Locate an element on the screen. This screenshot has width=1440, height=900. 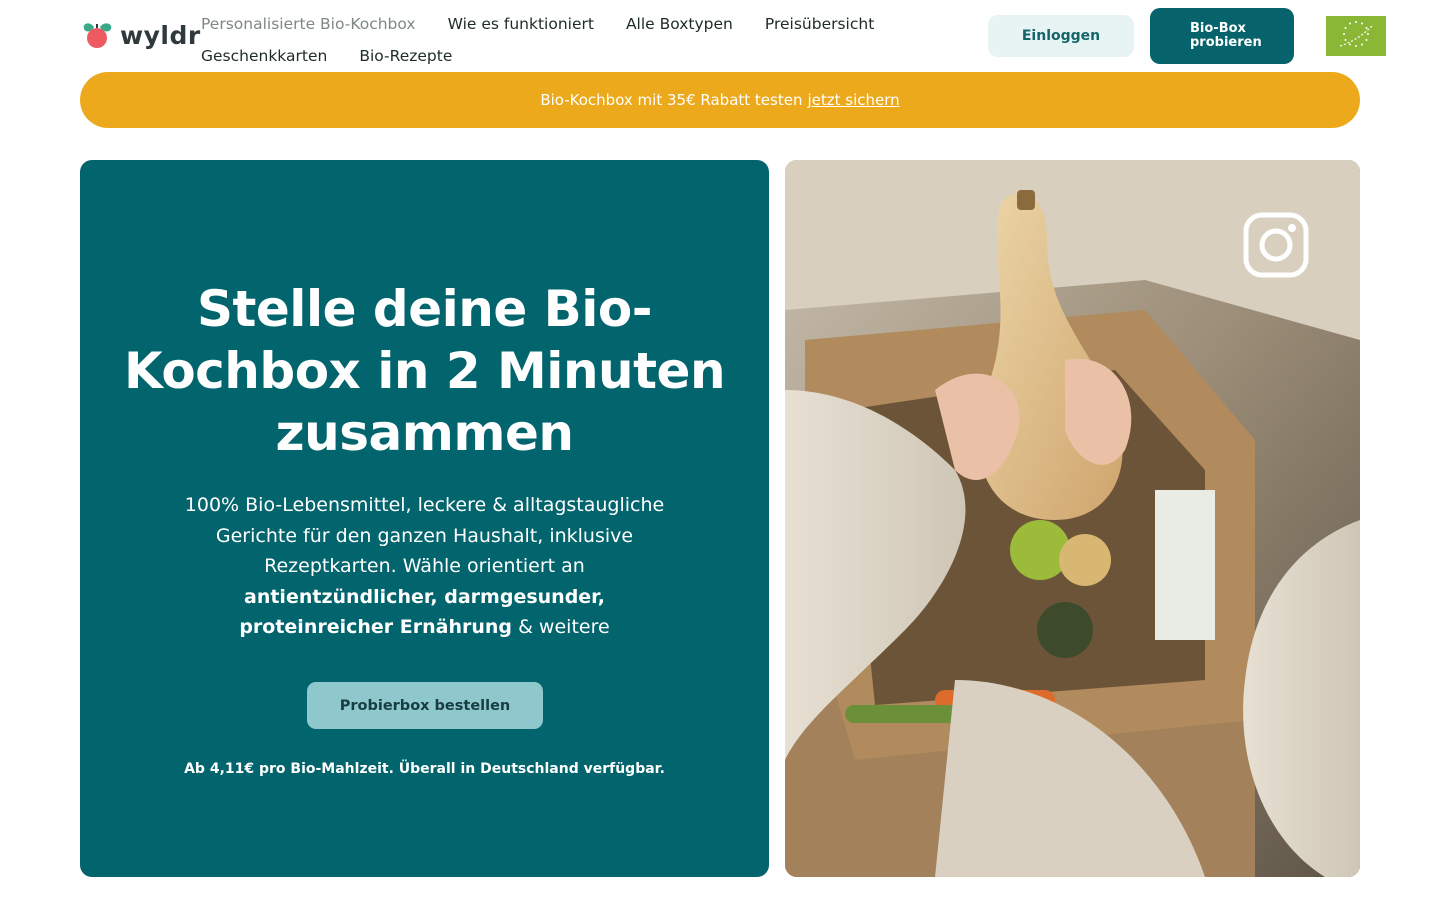
promo-text: Bio-Kochbox mit 35€ Rabatt testen is located at coordinates (671, 100).